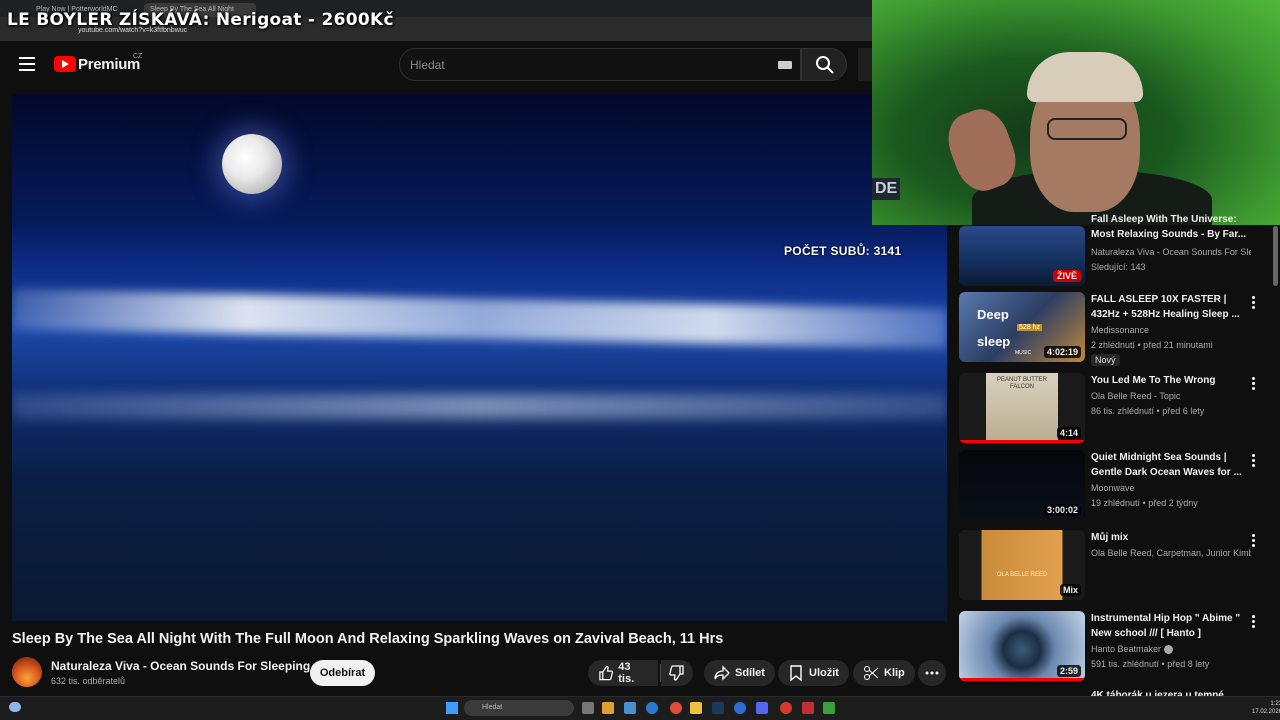 Image resolution: width=1280 pixels, height=720 pixels. I want to click on video-meta: 2 zhlédnutí • před 21 minutami, so click(1152, 345).